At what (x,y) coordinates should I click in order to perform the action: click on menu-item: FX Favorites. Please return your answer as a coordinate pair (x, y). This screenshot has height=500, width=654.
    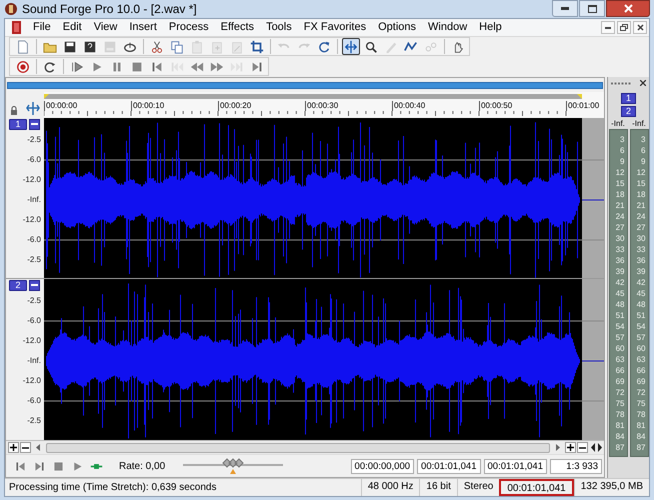
    Looking at the image, I should click on (335, 27).